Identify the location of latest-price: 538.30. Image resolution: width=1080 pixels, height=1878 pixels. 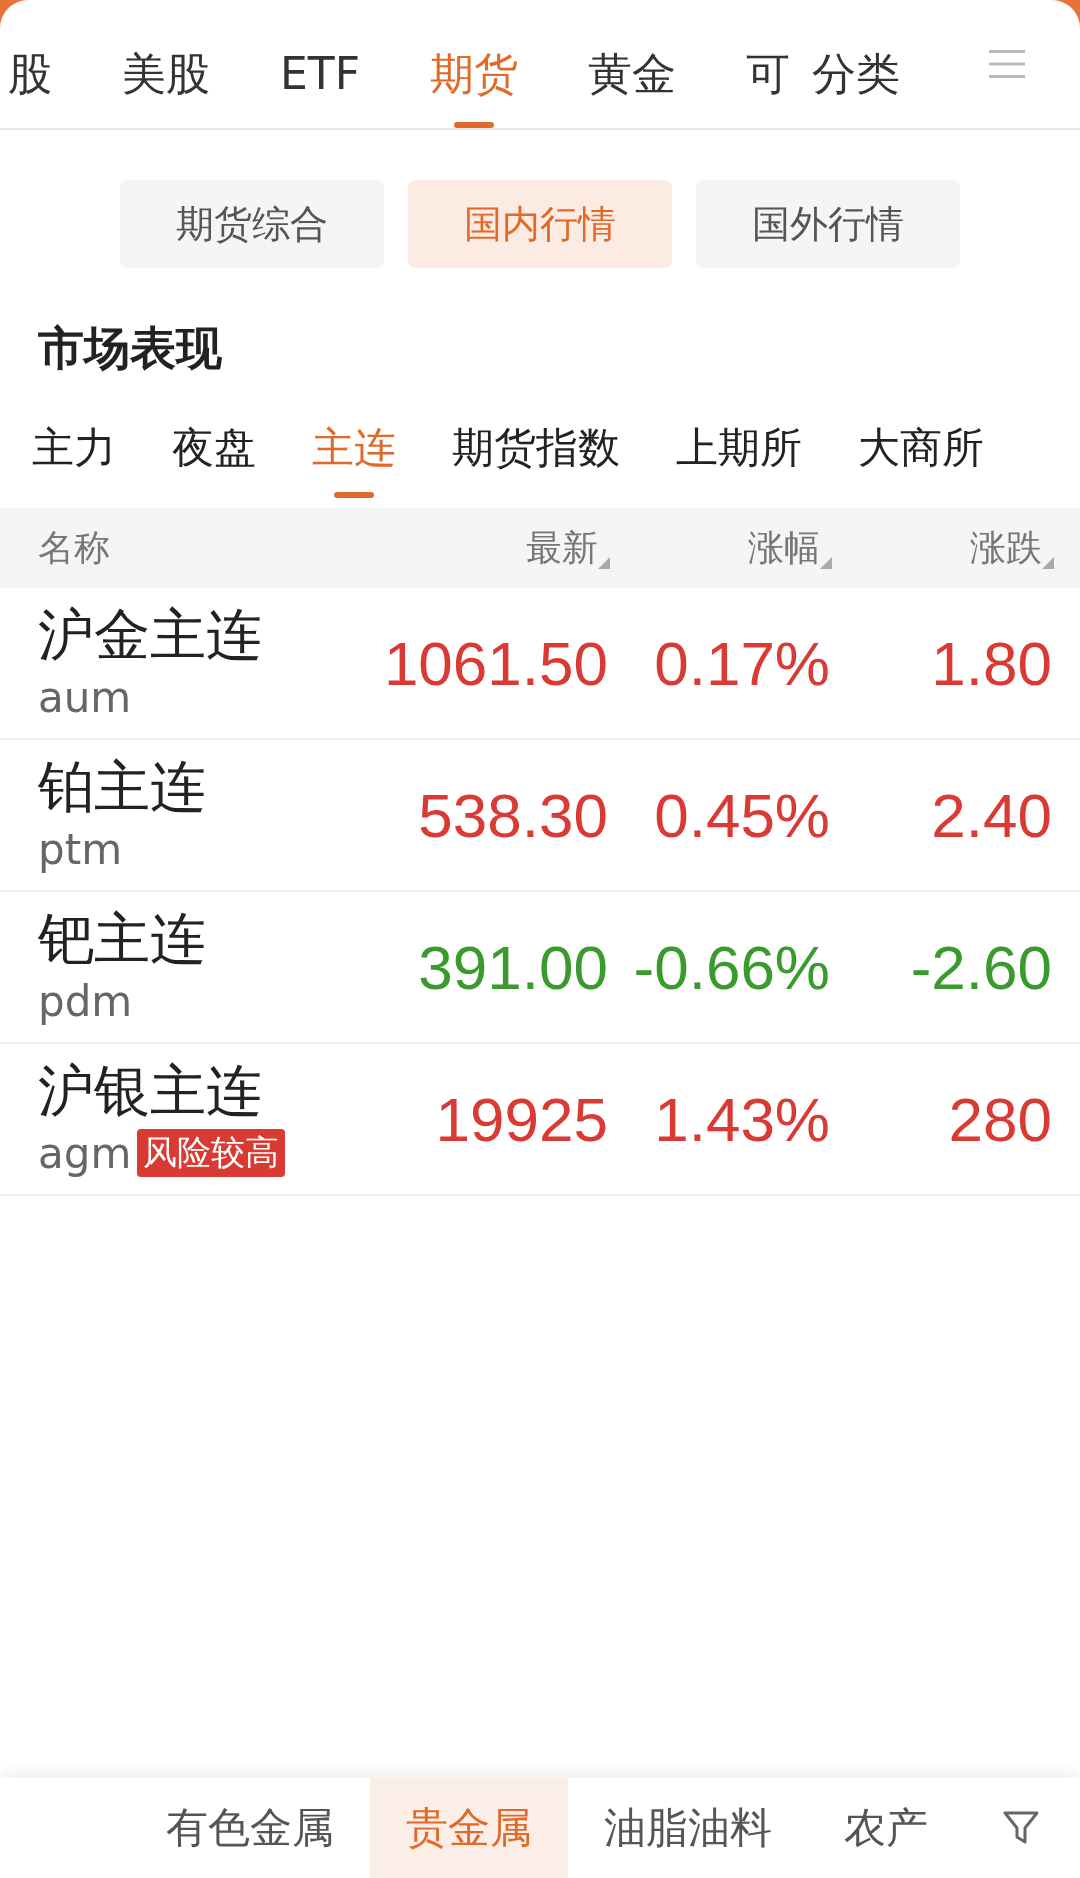
(512, 815).